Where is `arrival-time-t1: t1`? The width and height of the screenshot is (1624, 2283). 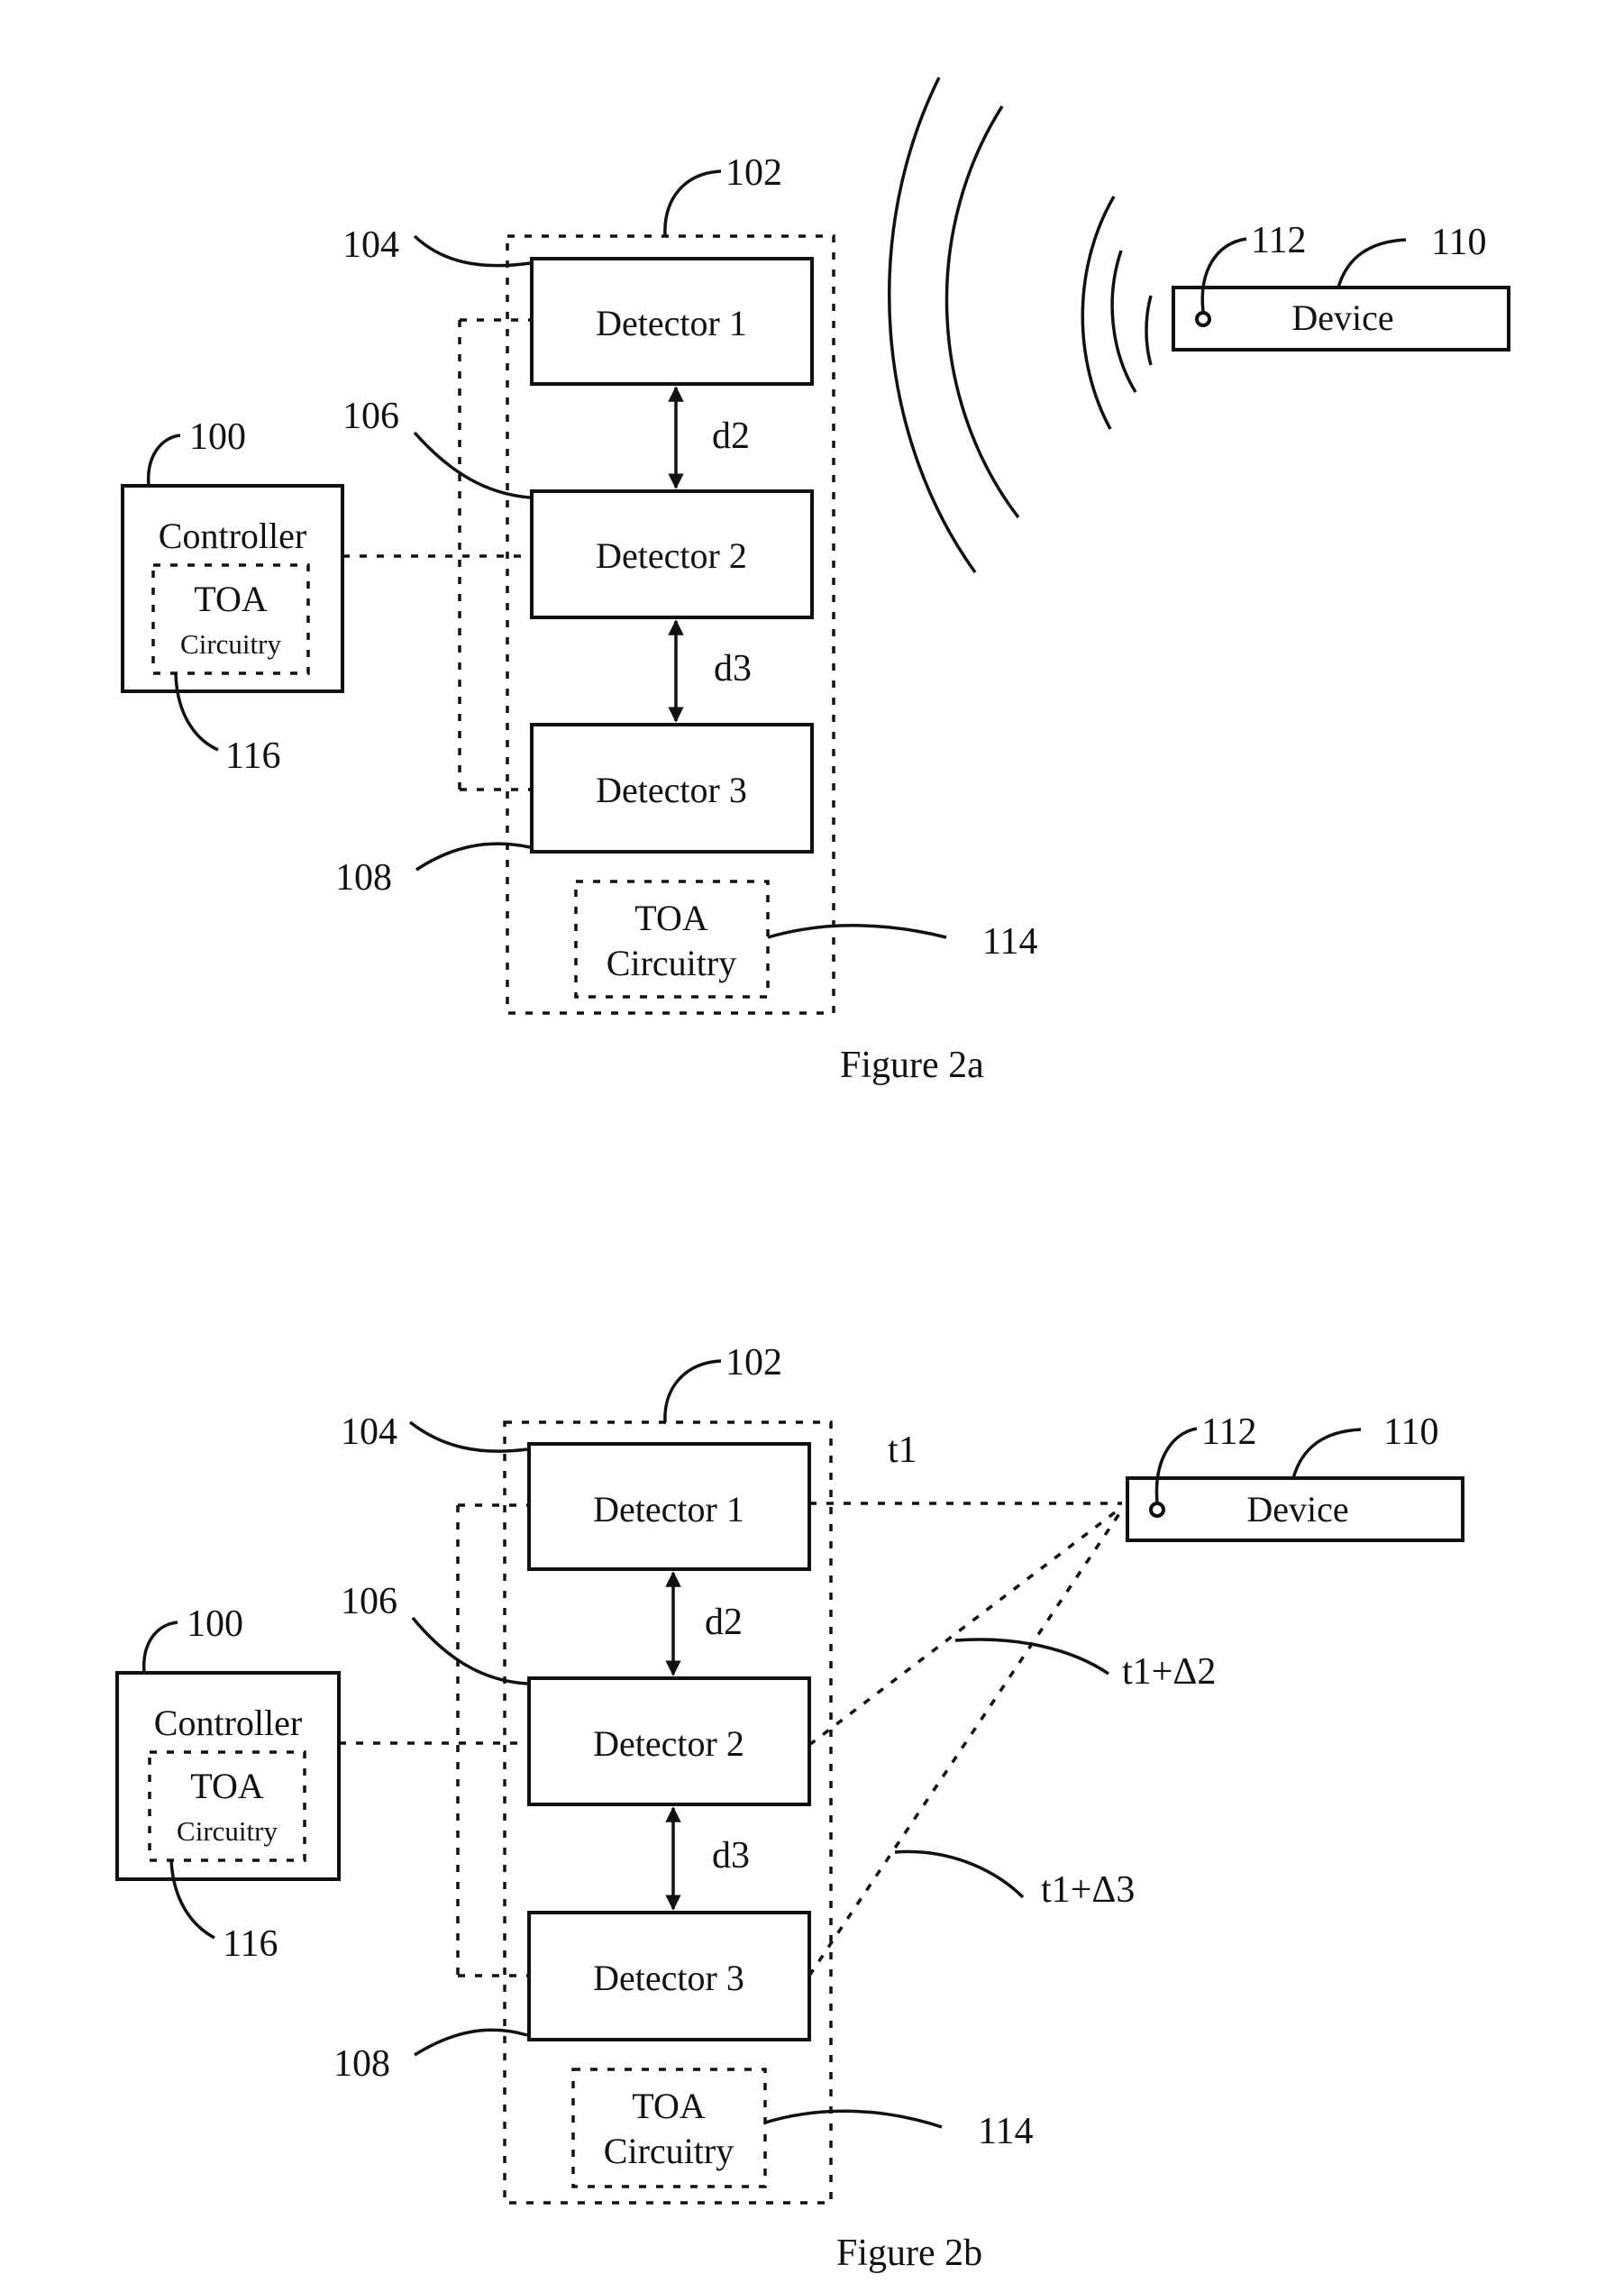
arrival-time-t1: t1 is located at coordinates (902, 1450).